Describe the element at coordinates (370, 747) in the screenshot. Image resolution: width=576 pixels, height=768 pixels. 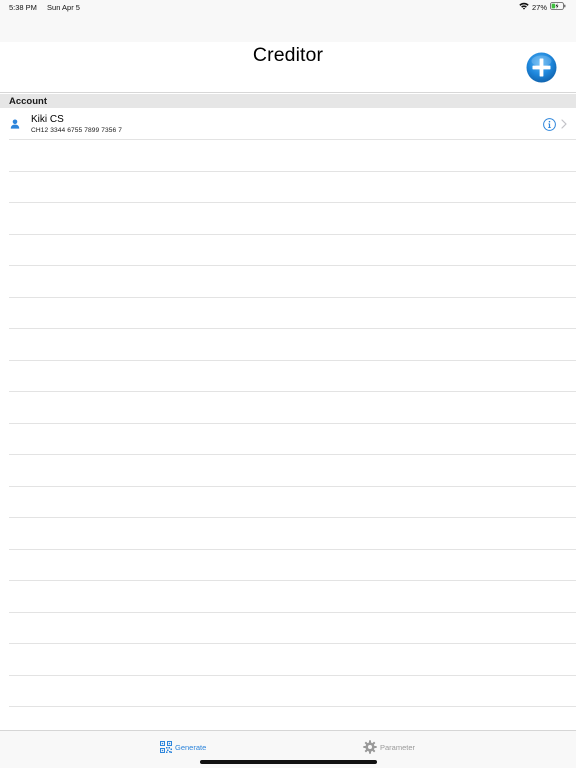
I see `gear-icon` at that location.